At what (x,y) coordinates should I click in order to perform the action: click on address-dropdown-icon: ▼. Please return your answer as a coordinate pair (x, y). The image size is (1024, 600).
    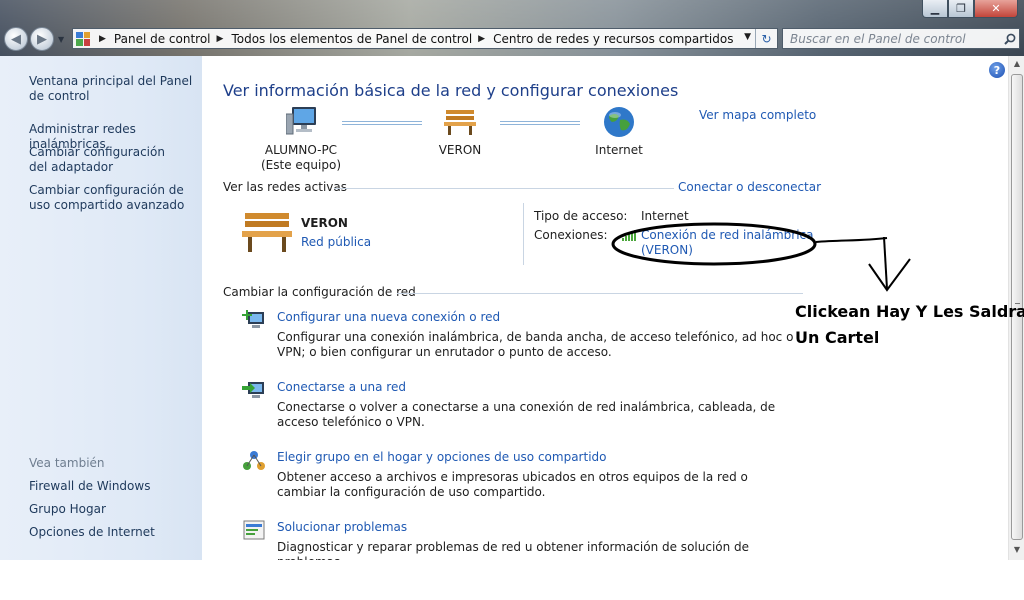
    Looking at the image, I should click on (747, 37).